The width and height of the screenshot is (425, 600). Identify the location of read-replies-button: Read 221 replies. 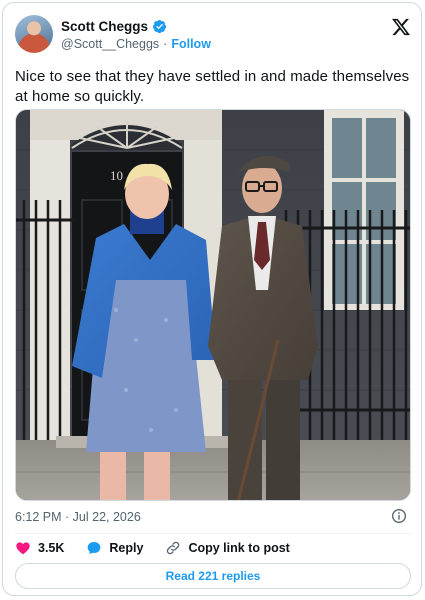
(213, 576).